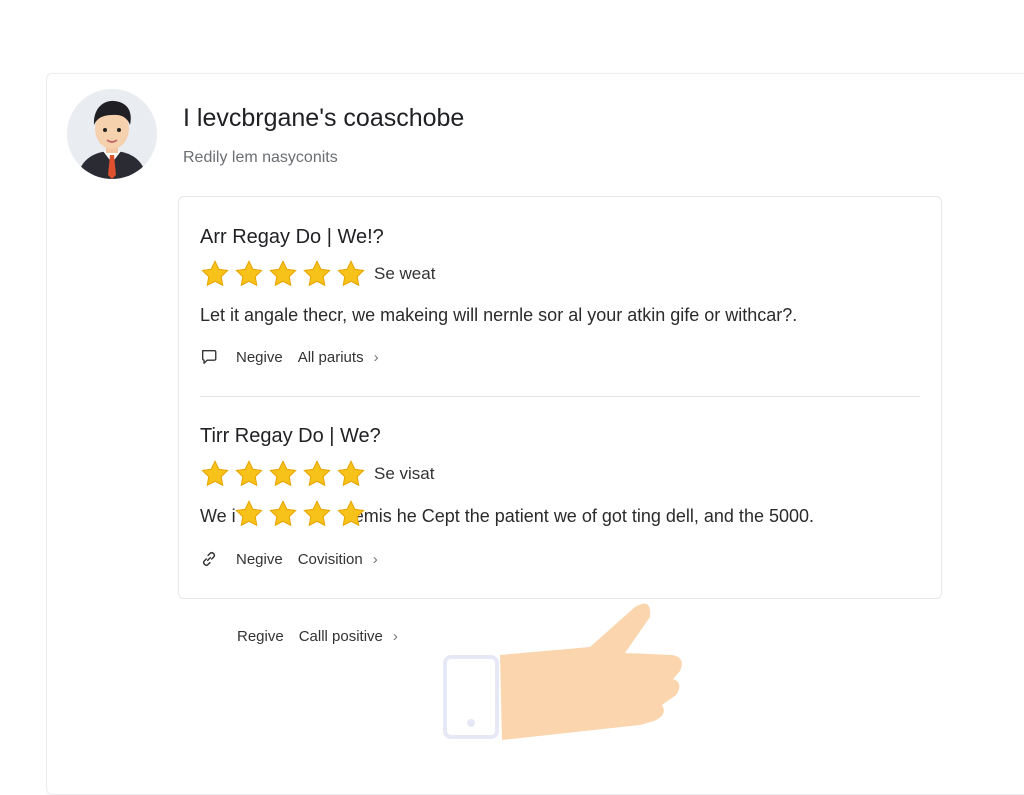 This screenshot has width=1024, height=795. I want to click on bottom-actions: Regive Calll positive ›, so click(317, 636).